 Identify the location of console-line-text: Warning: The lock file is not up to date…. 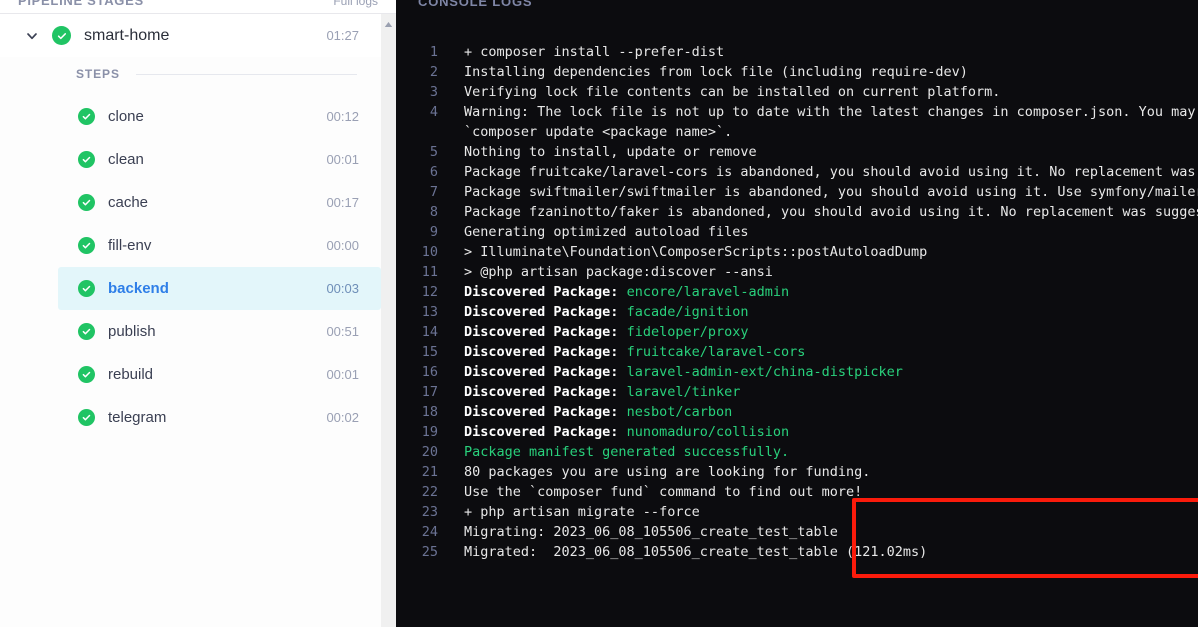
(831, 112).